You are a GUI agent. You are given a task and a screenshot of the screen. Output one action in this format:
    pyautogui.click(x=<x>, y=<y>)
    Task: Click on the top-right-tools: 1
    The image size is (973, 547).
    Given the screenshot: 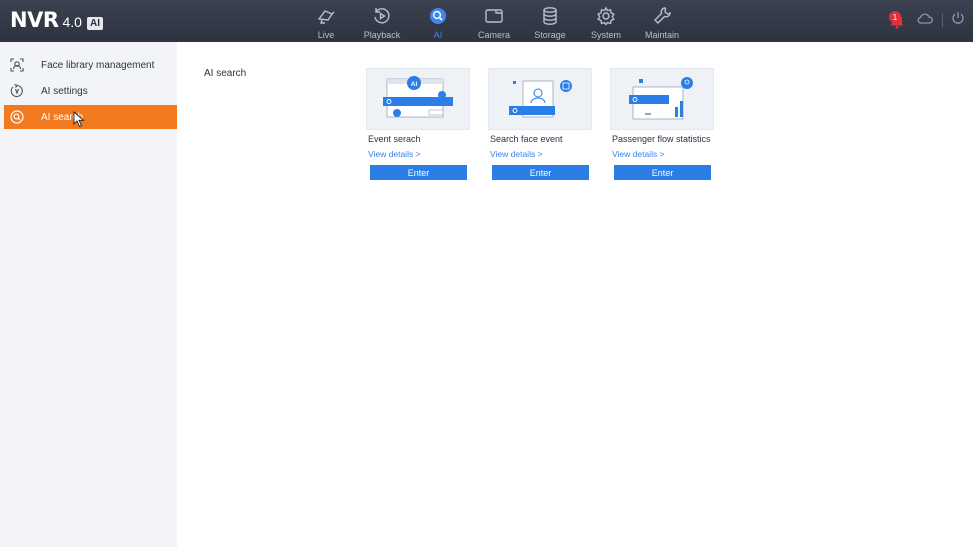 What is the action you would take?
    pyautogui.click(x=925, y=20)
    